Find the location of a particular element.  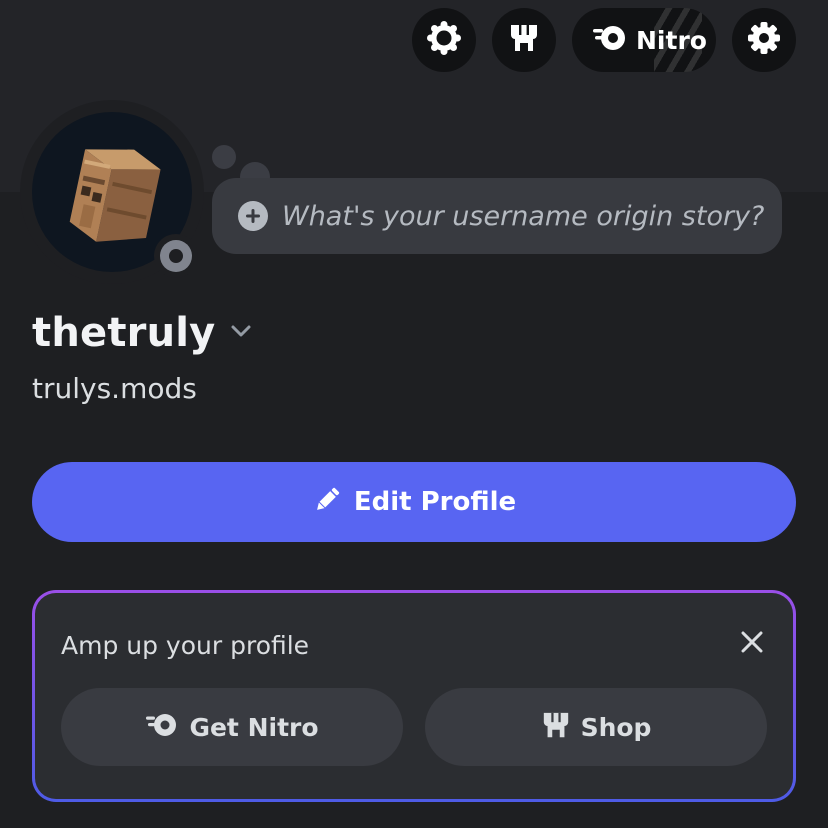

edit-profile-label: Edit Profile is located at coordinates (435, 502).